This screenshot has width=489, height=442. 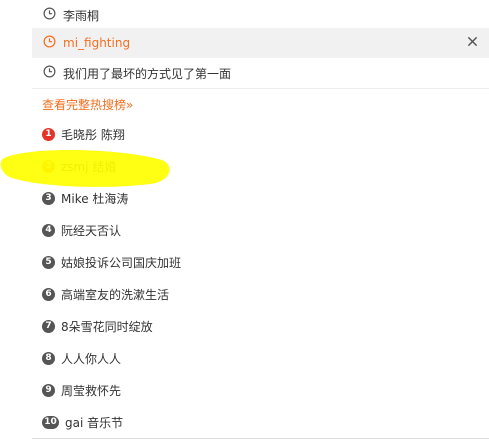 What do you see at coordinates (89, 166) in the screenshot?
I see `hot-search-text: zsmj 结婚` at bounding box center [89, 166].